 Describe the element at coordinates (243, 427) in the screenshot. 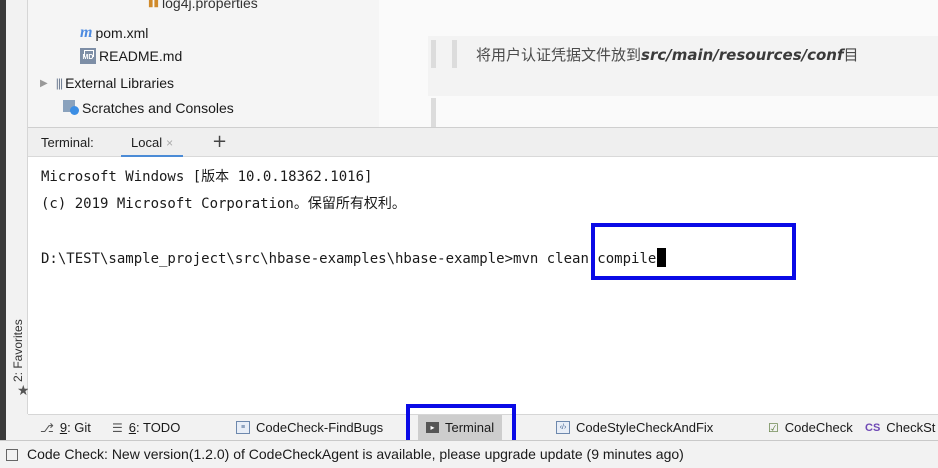

I see `findbugs-icon: ≡` at that location.